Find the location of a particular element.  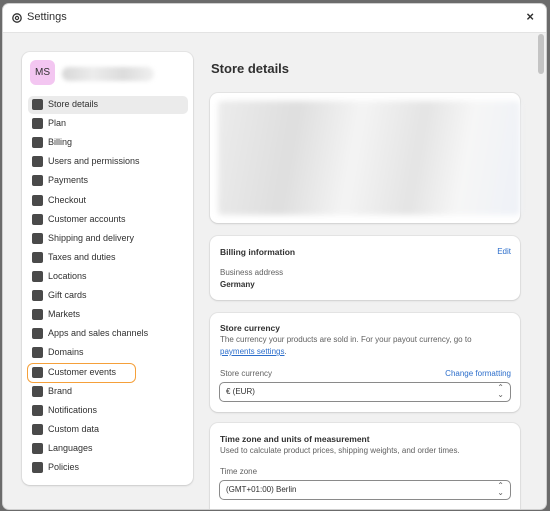

sidebar-item-label: Custom data is located at coordinates (74, 428).